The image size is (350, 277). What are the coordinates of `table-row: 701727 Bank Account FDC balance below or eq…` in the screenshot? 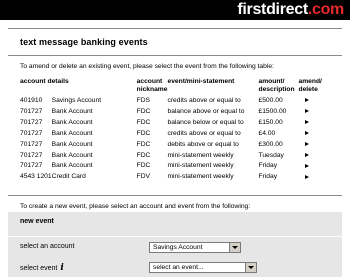 It's located at (176, 123).